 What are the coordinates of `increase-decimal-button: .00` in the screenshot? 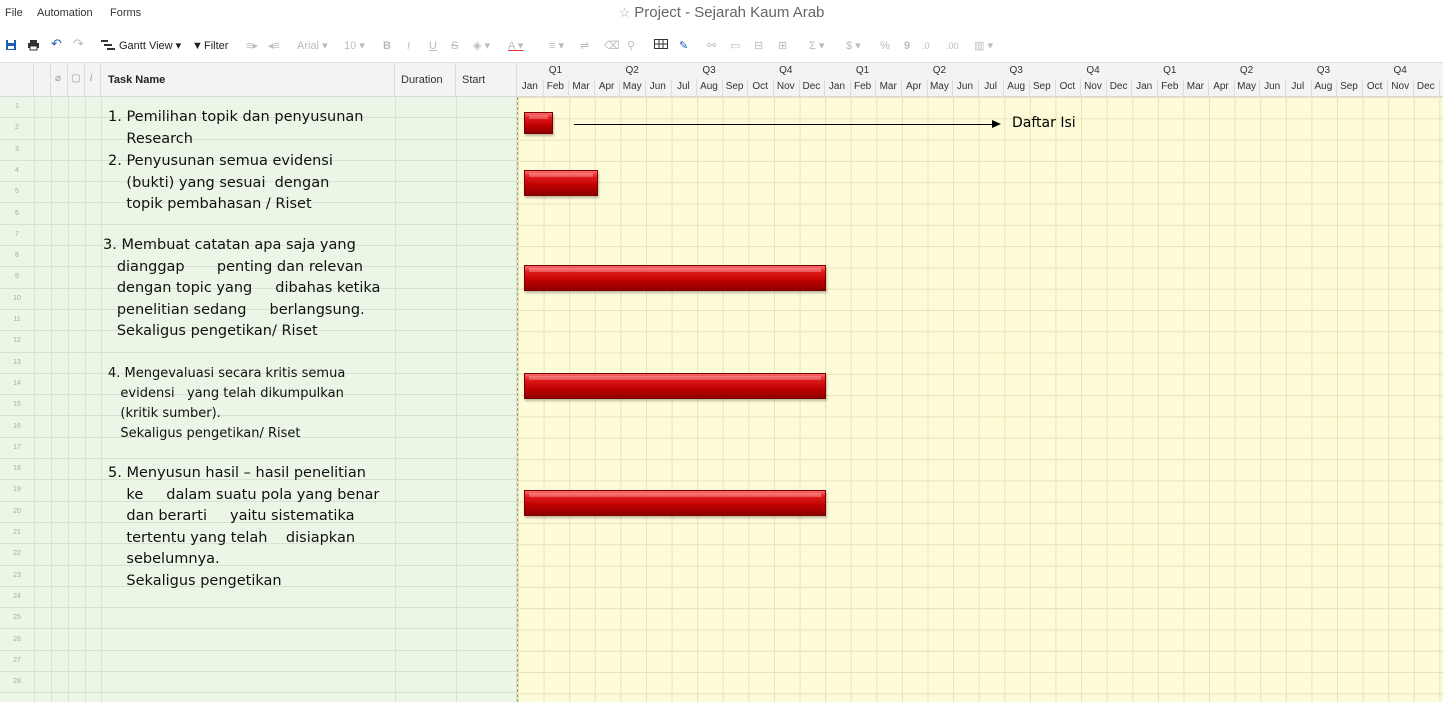 It's located at (952, 46).